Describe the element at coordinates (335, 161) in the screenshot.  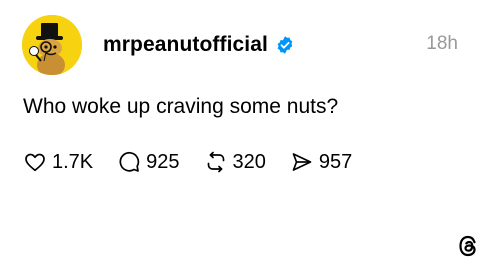
I see `share-count: 957` at that location.